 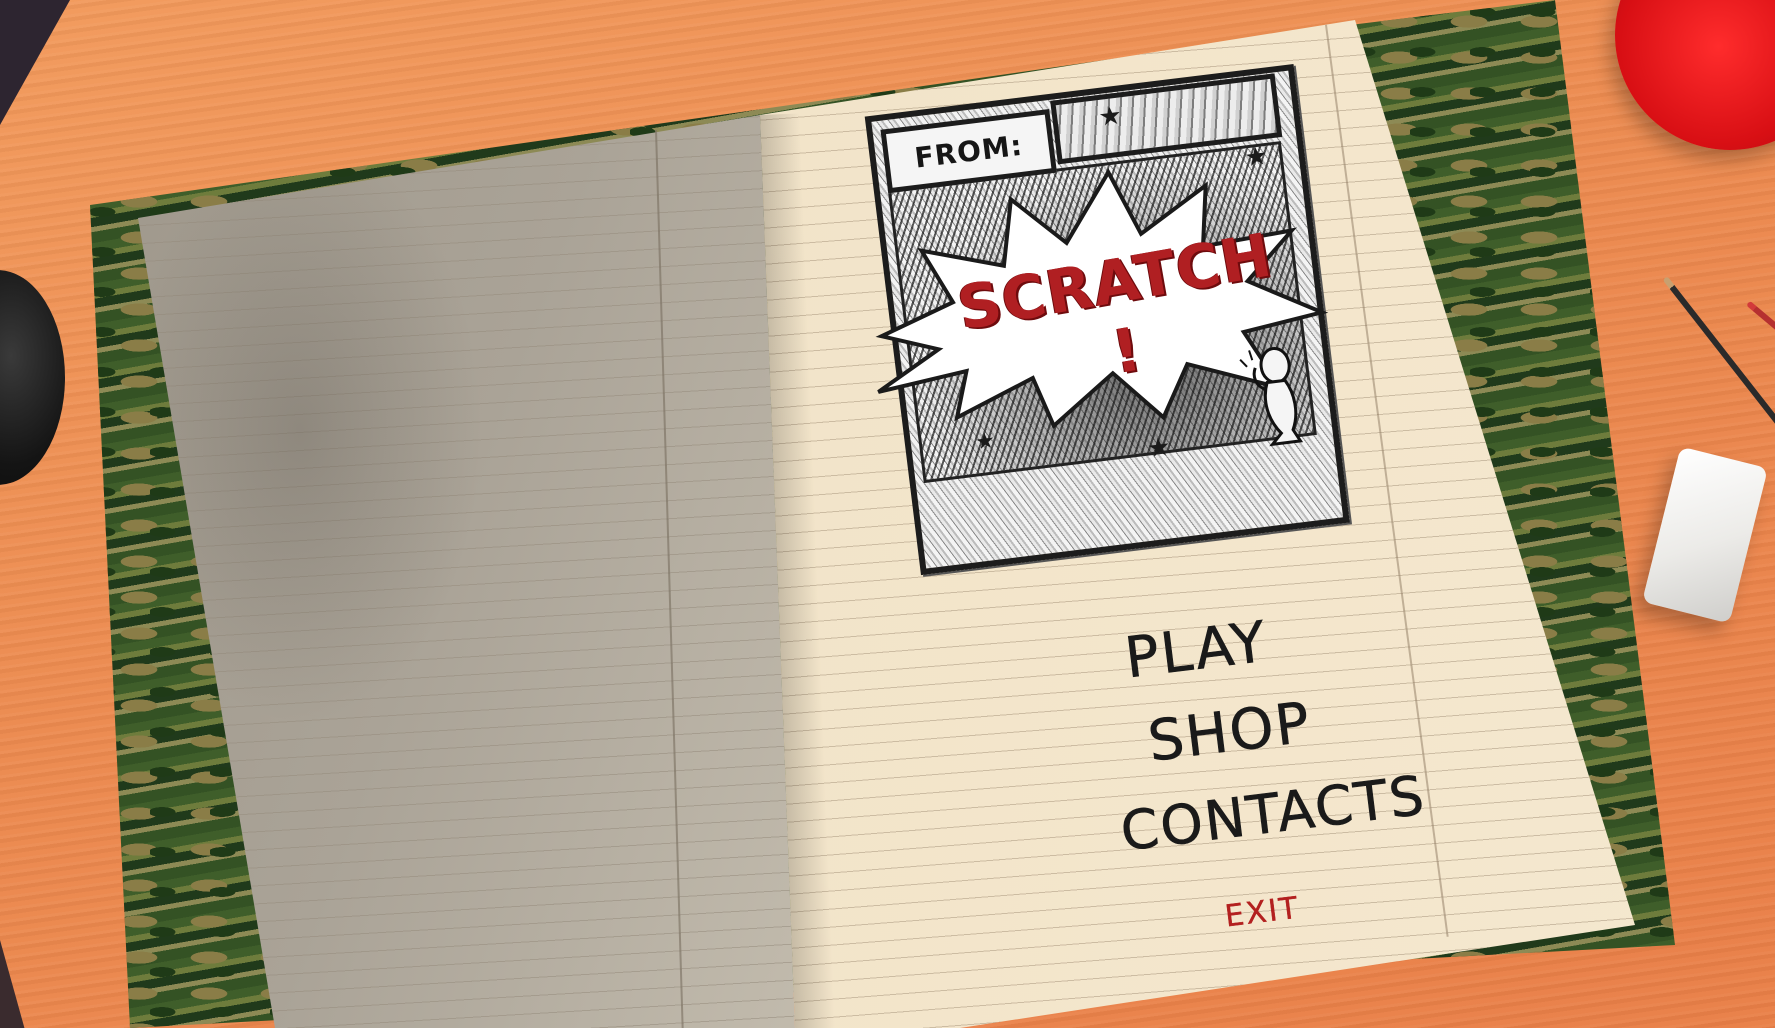 I want to click on desk-shadow-corner, so click(x=35, y=62).